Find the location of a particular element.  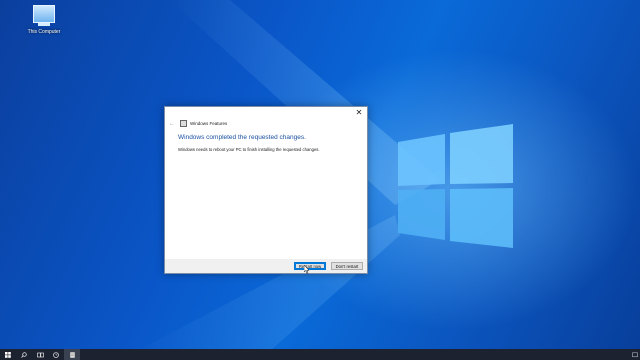

search-icon is located at coordinates (24, 354).